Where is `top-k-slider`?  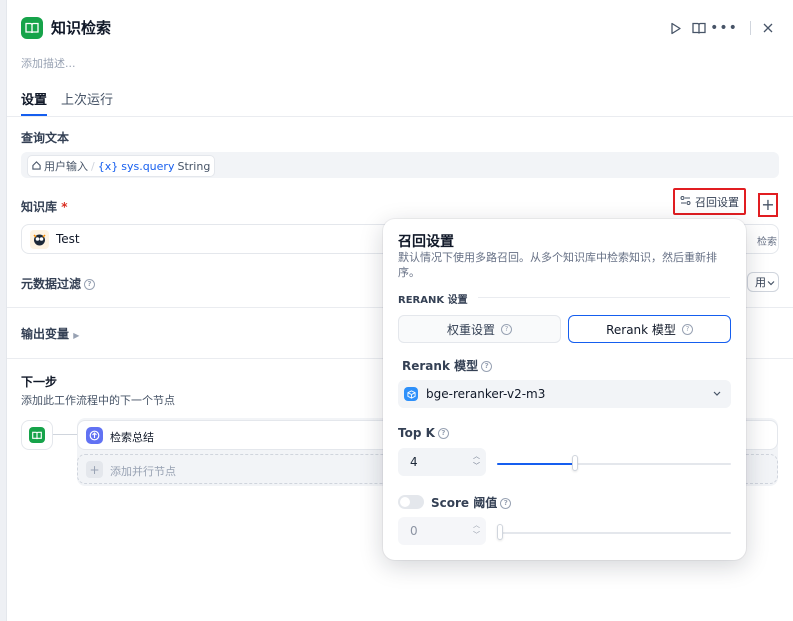 top-k-slider is located at coordinates (614, 463).